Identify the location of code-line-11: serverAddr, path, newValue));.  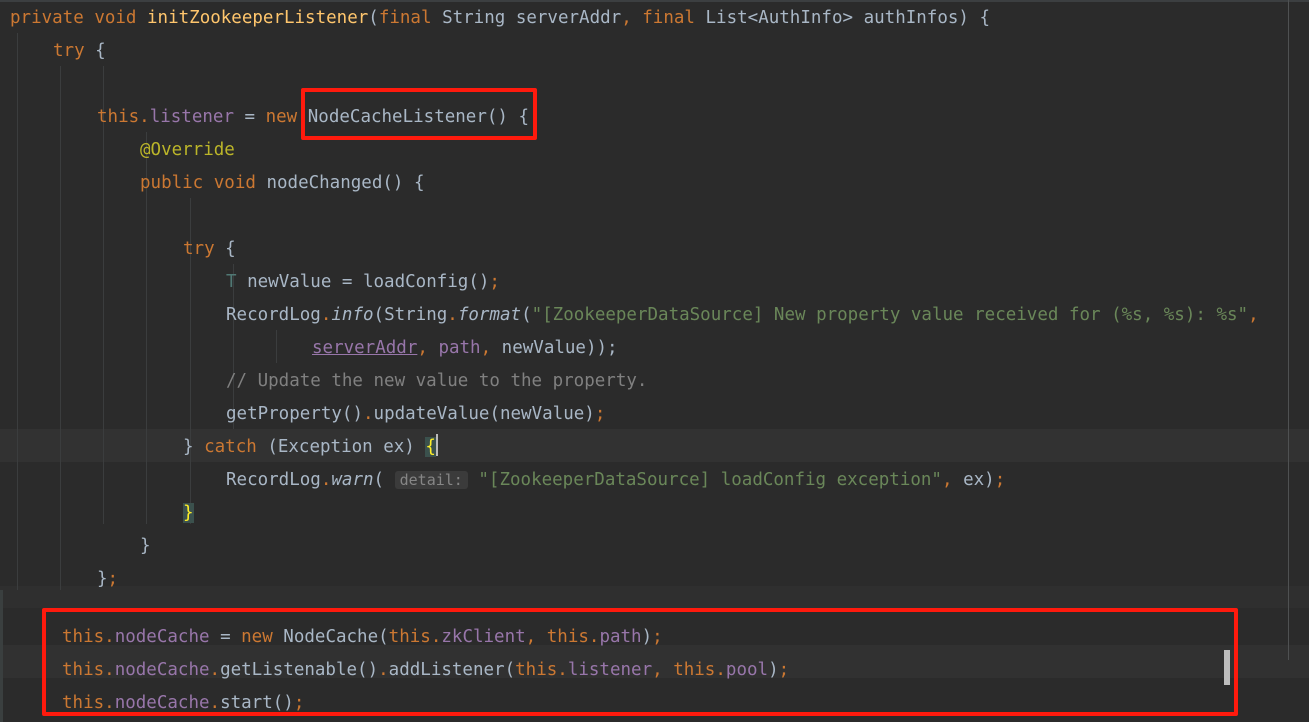
(465, 348).